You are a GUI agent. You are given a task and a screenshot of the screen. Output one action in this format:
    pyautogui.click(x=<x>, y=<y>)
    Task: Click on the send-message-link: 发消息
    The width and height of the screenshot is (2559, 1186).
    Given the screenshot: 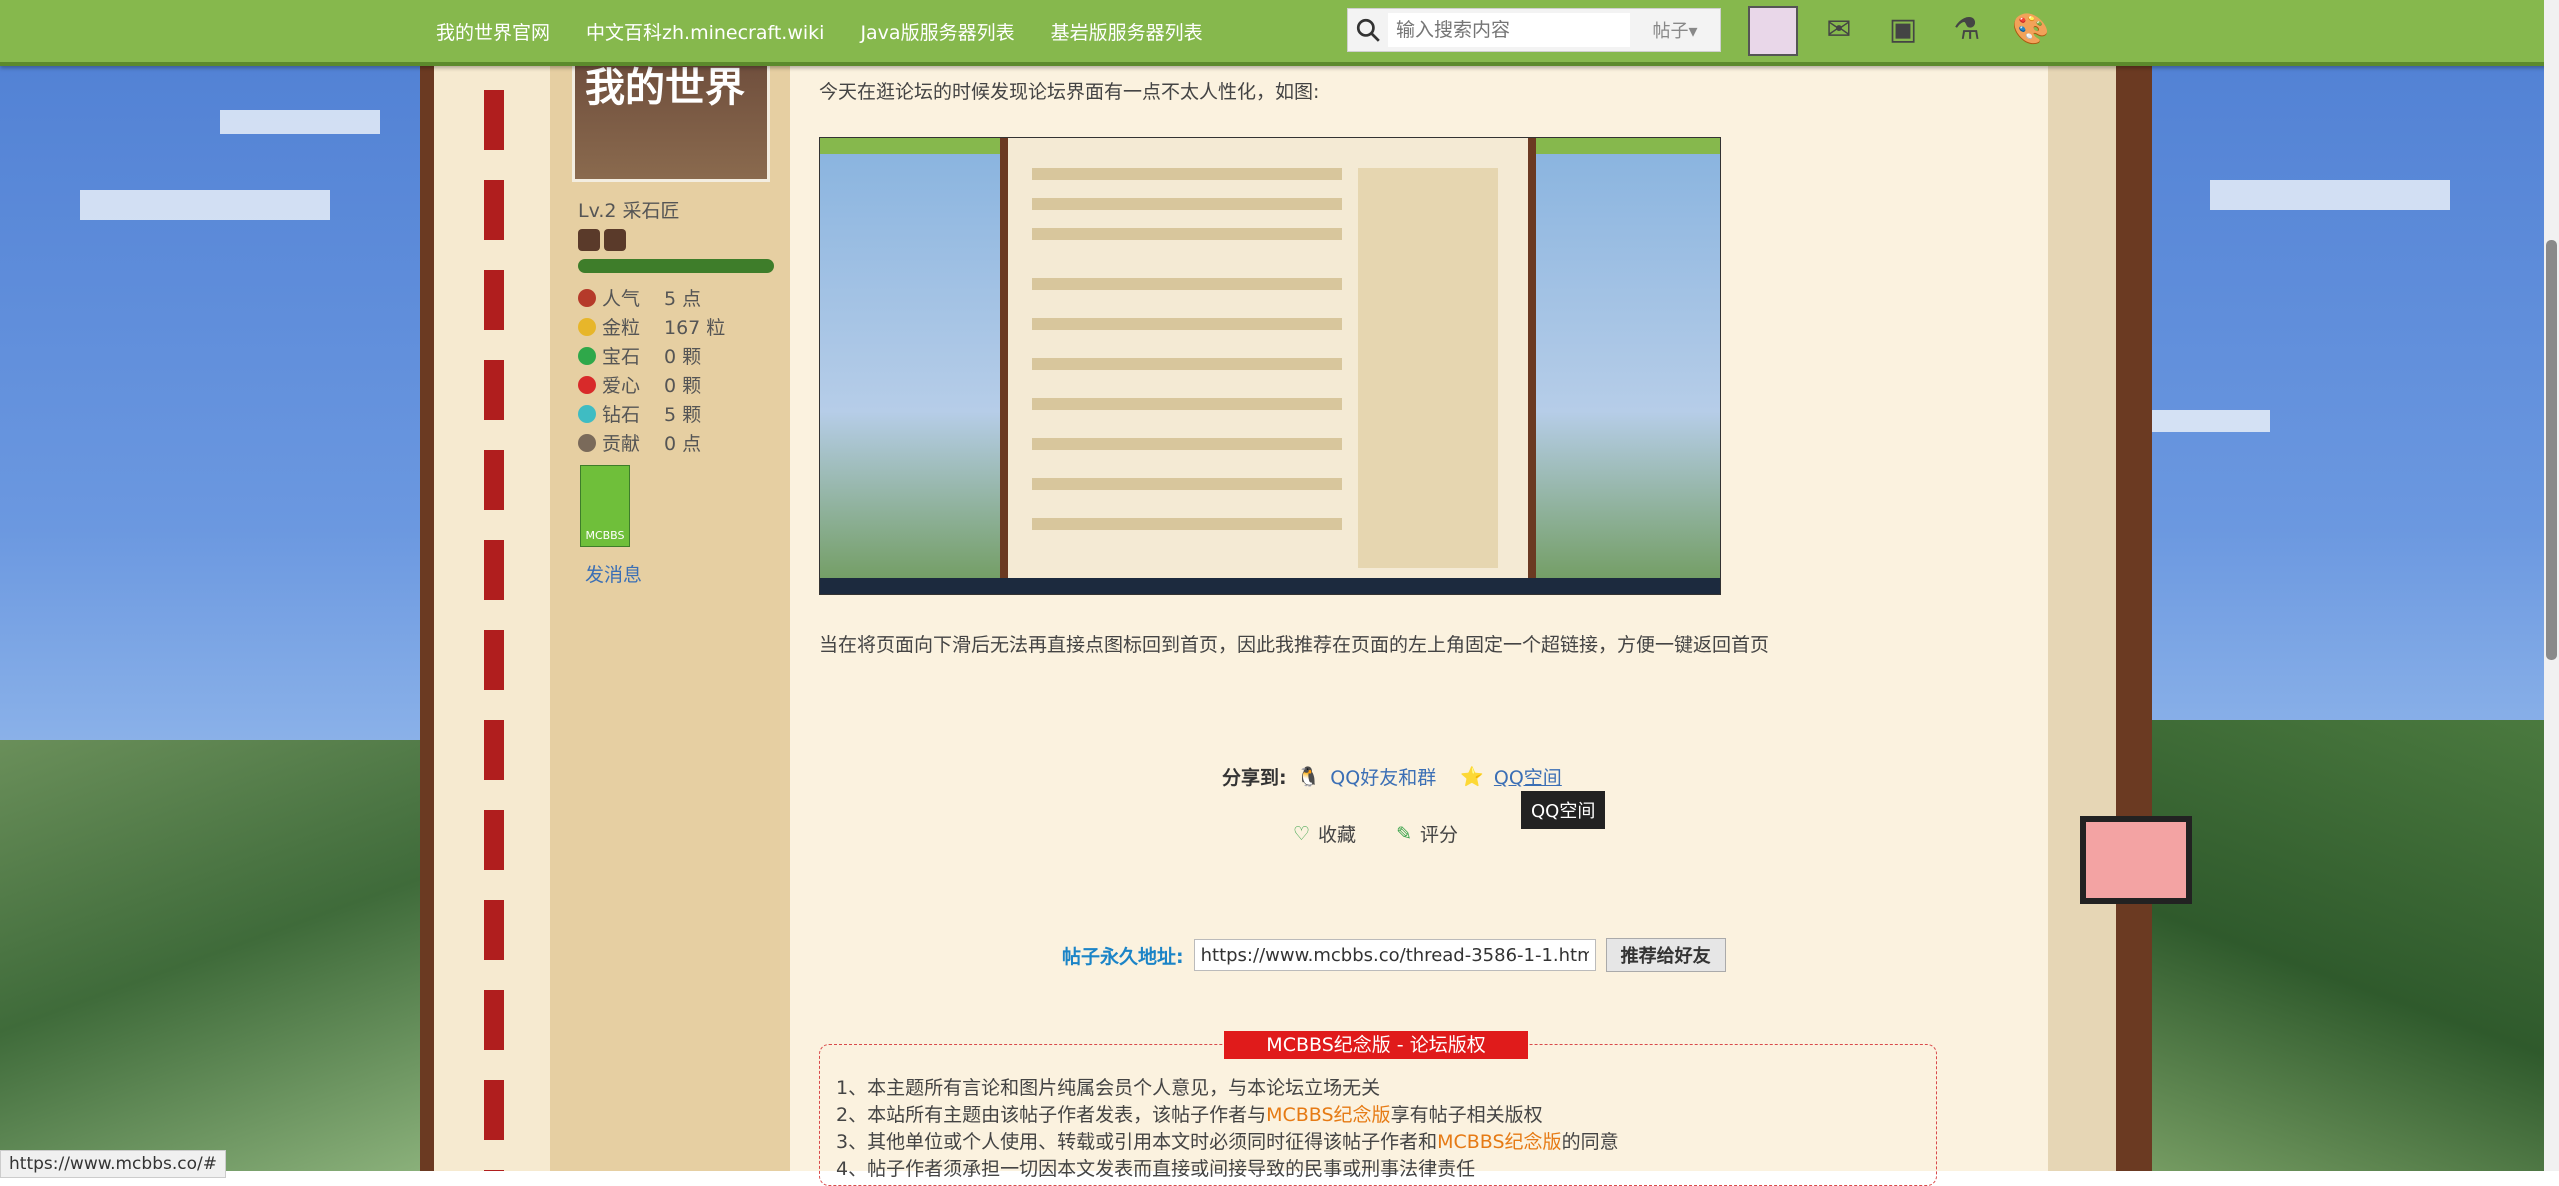 What is the action you would take?
    pyautogui.click(x=613, y=573)
    